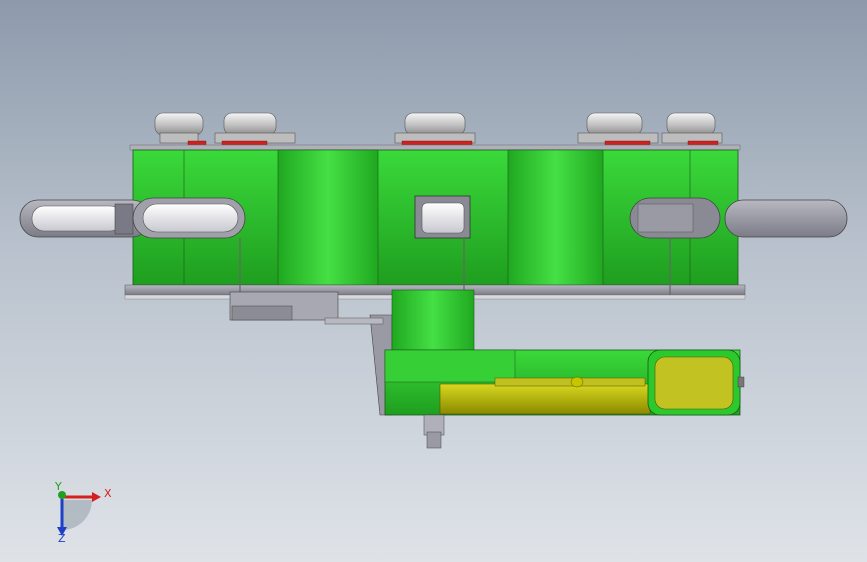  What do you see at coordinates (77, 515) in the screenshot?
I see `triad-quarter-disc` at bounding box center [77, 515].